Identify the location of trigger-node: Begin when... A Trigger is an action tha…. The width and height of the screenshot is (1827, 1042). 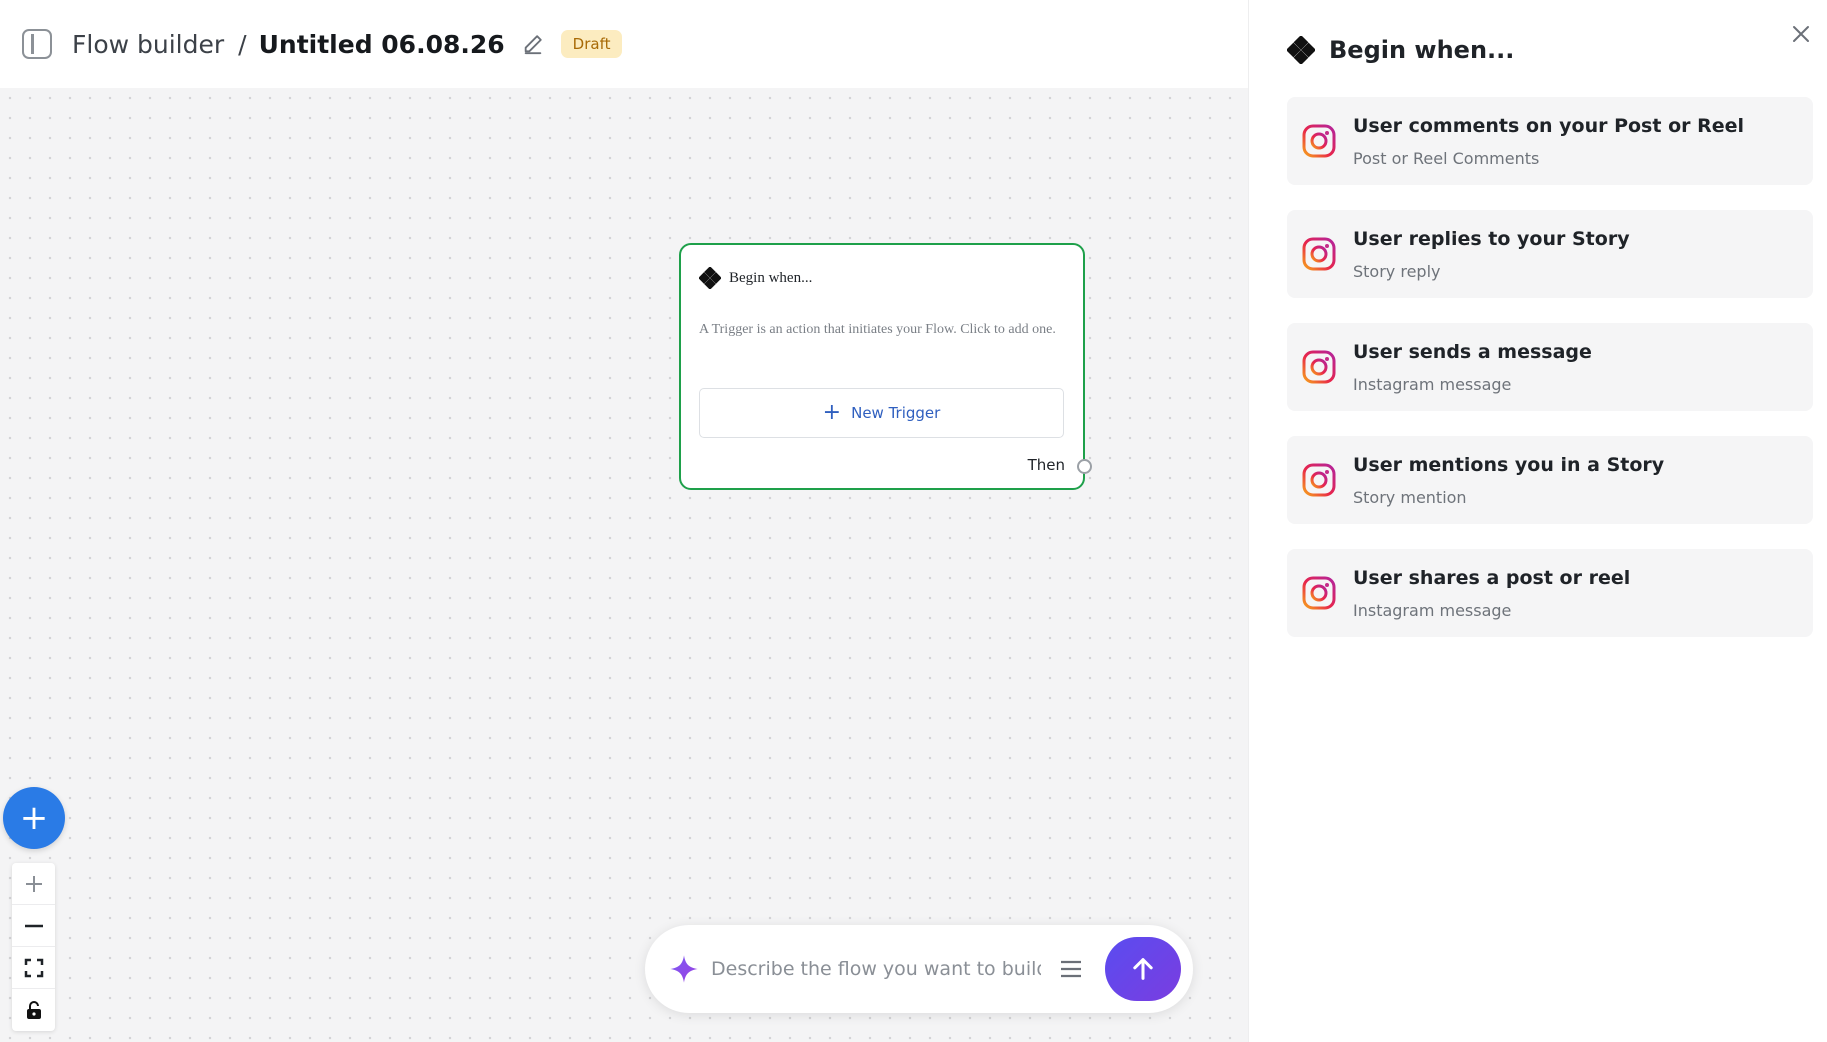
(885, 366).